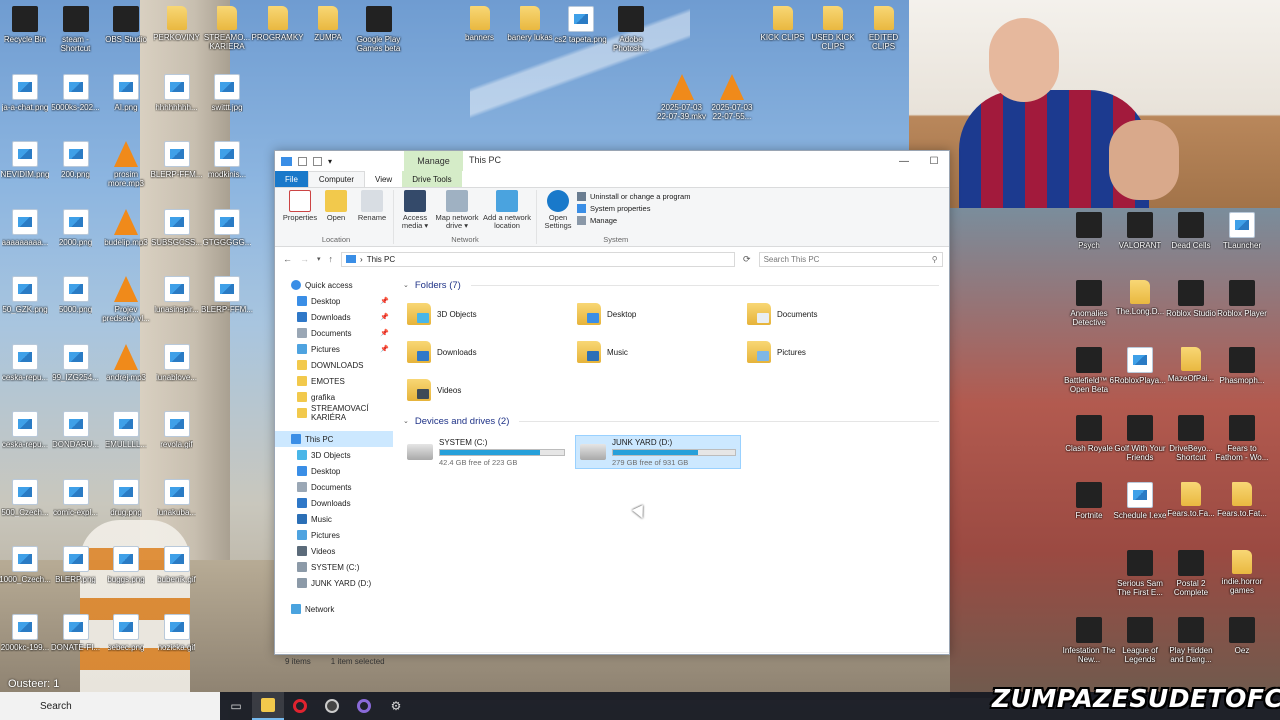 The image size is (1280, 720). I want to click on breadcrumb-this-pc: This PC, so click(381, 259).